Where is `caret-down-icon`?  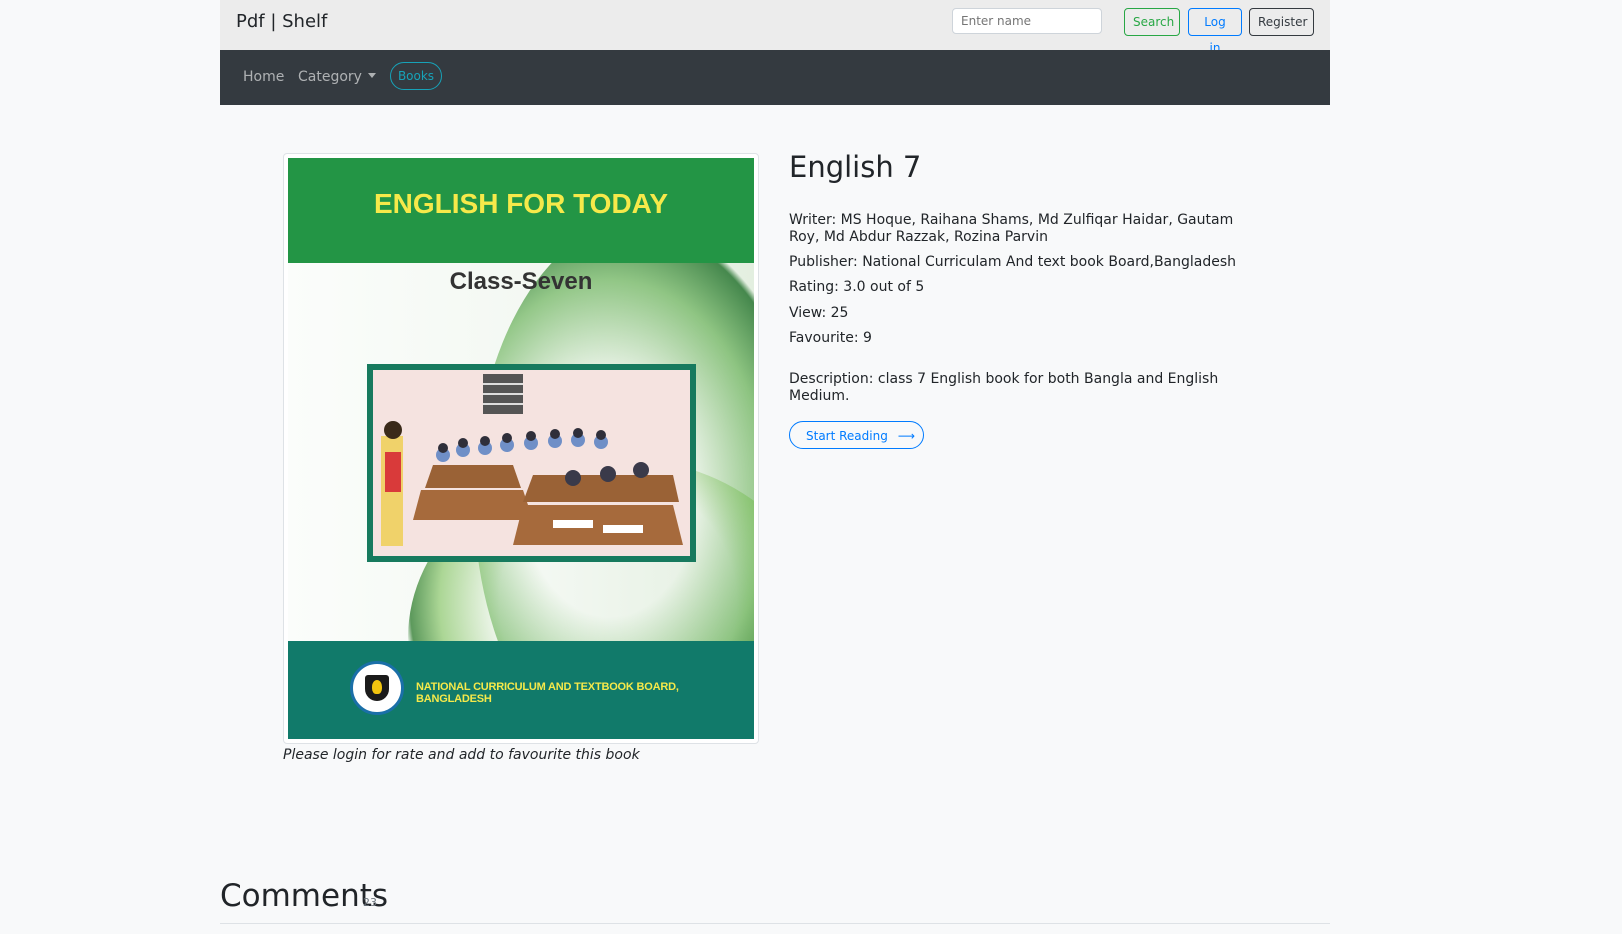
caret-down-icon is located at coordinates (371, 75).